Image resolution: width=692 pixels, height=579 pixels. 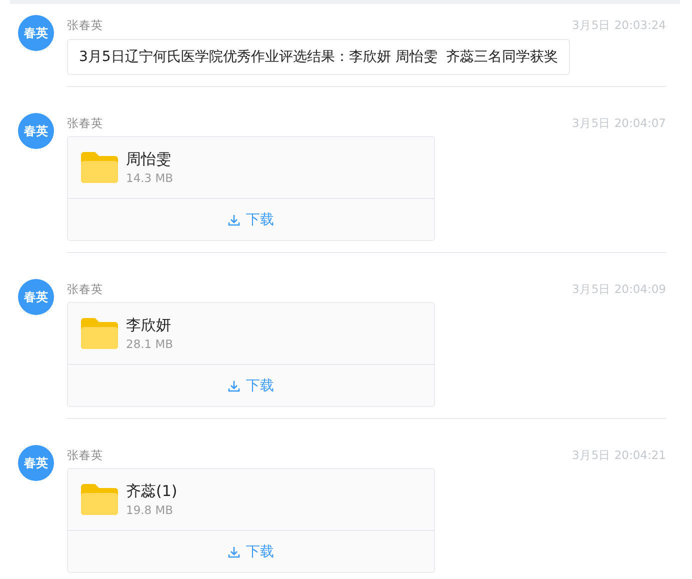 I want to click on file-size: 14.3 MB, so click(x=150, y=178).